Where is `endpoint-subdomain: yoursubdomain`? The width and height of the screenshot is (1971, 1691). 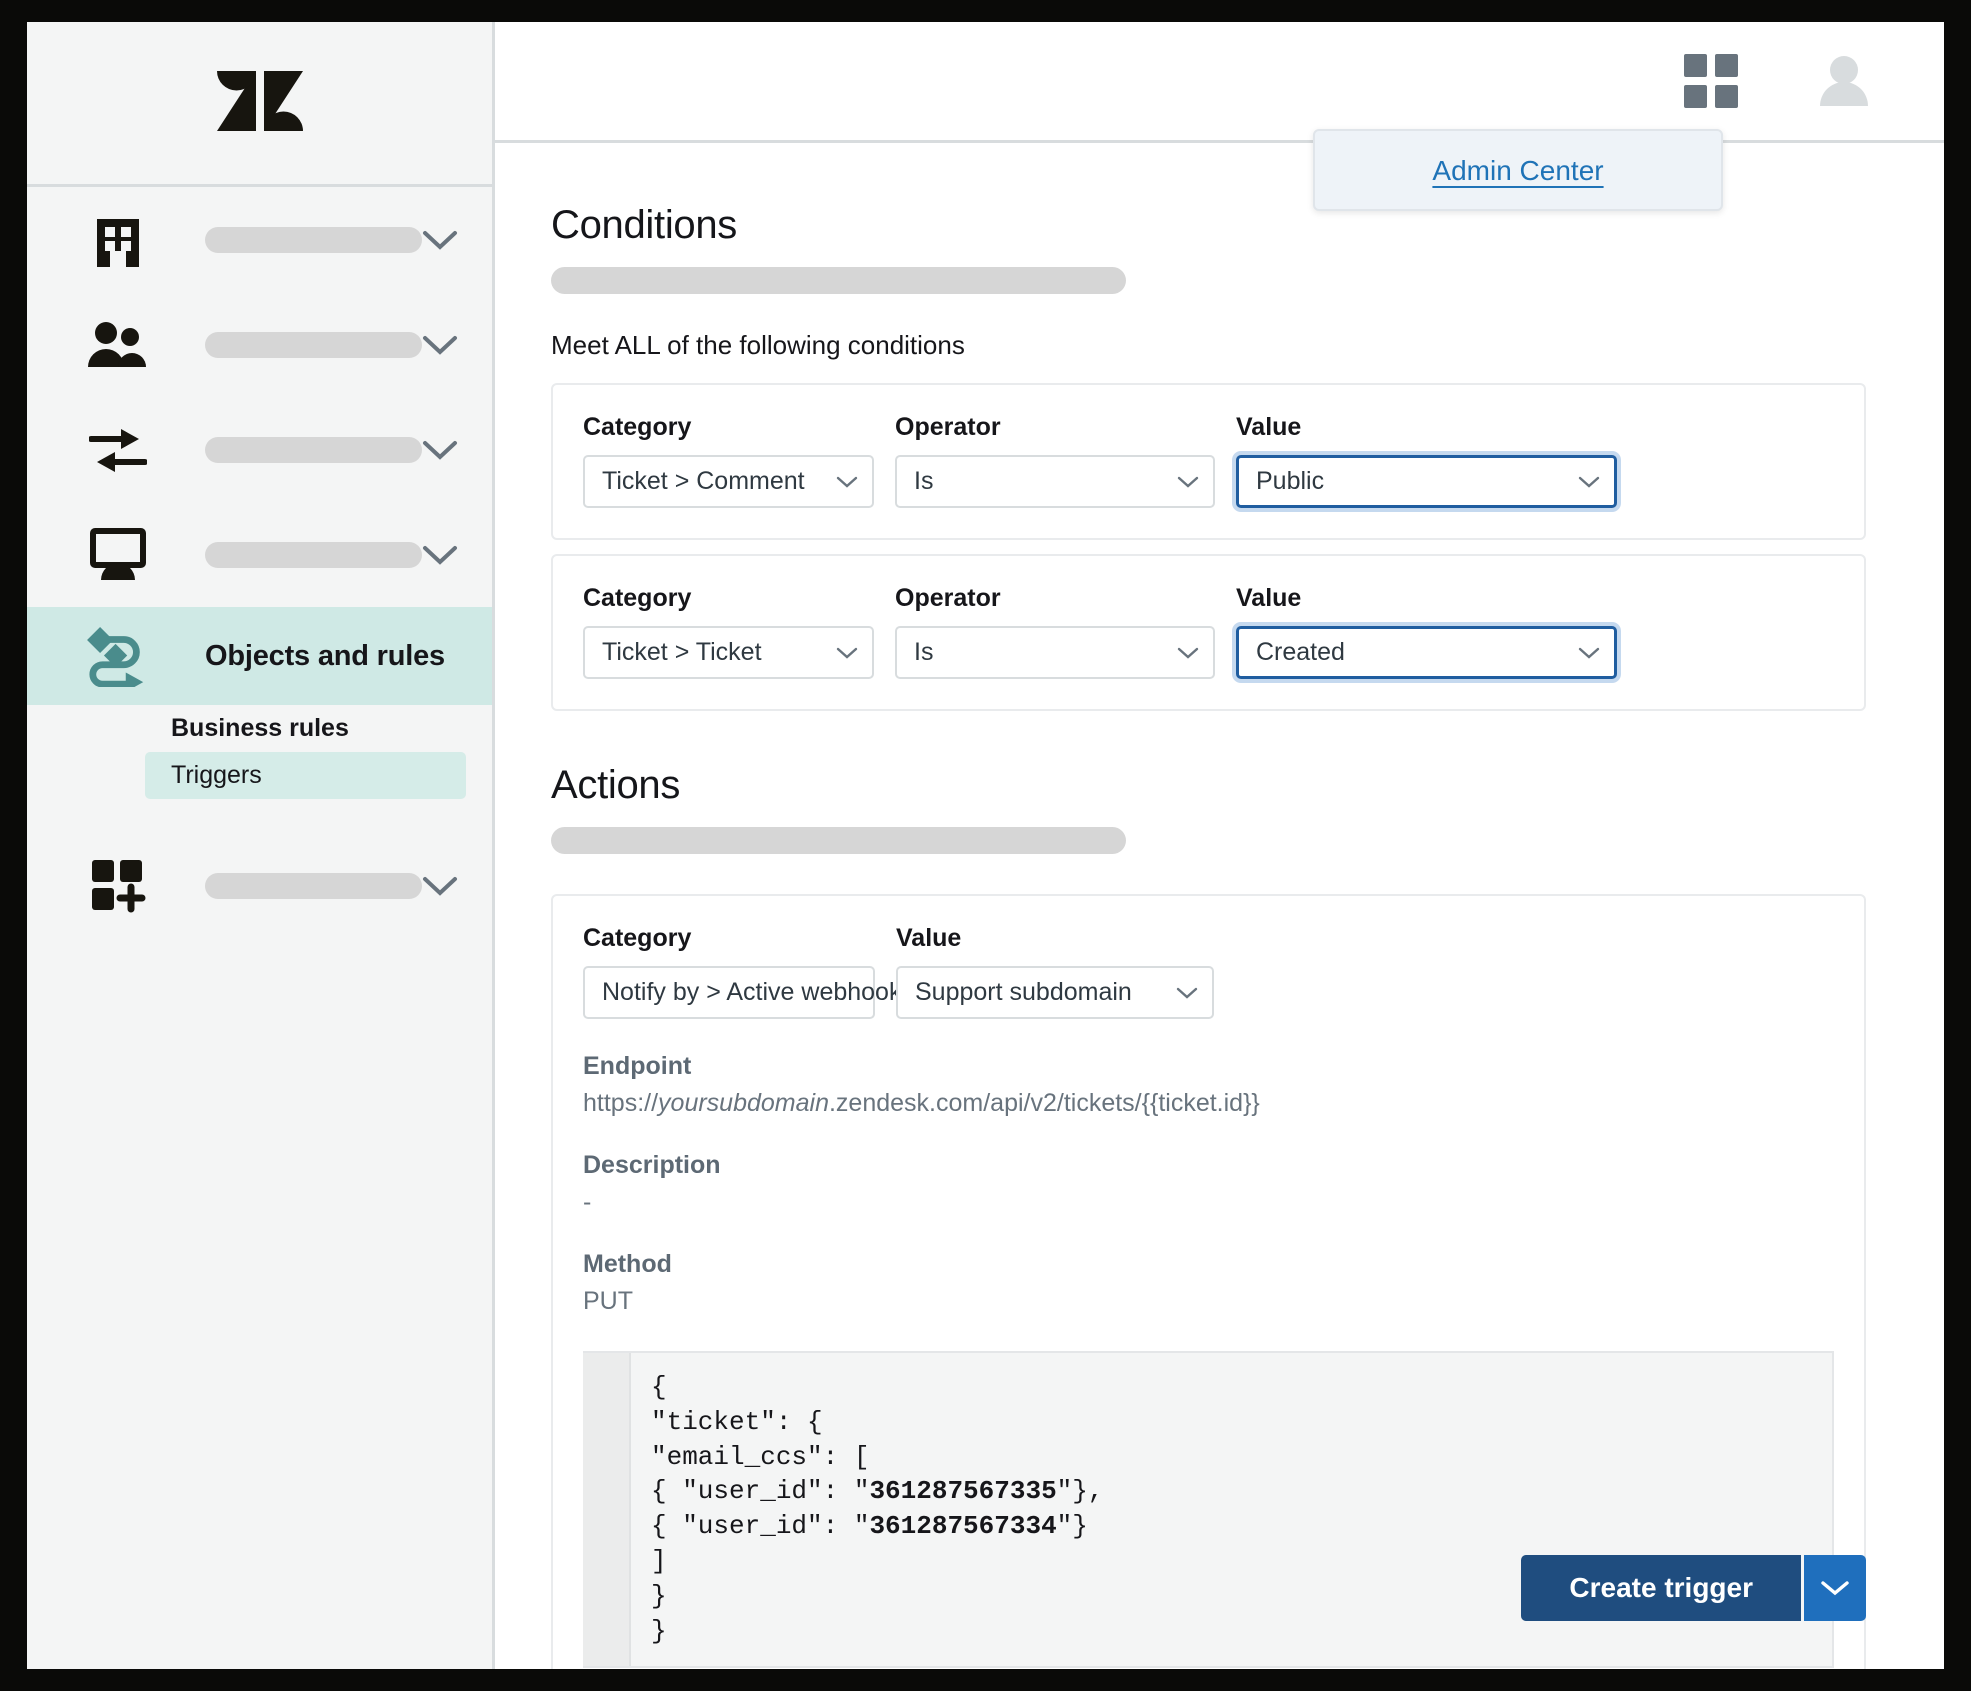 endpoint-subdomain: yoursubdomain is located at coordinates (743, 1103).